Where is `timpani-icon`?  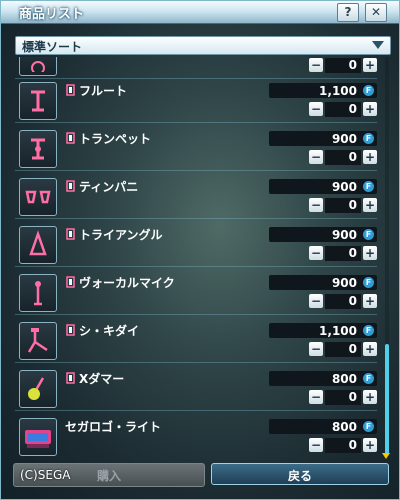
timpani-icon is located at coordinates (38, 197).